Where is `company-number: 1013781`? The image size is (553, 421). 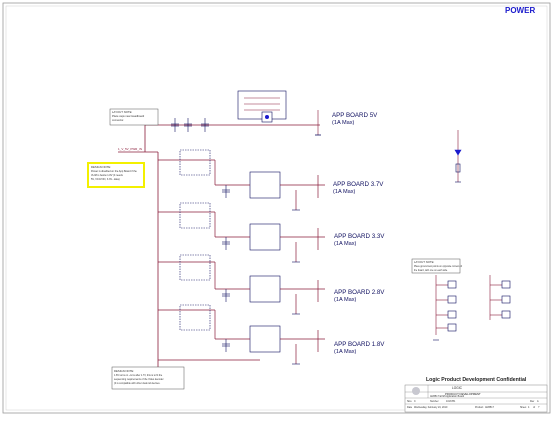
company-number: 1013781 is located at coordinates (451, 401).